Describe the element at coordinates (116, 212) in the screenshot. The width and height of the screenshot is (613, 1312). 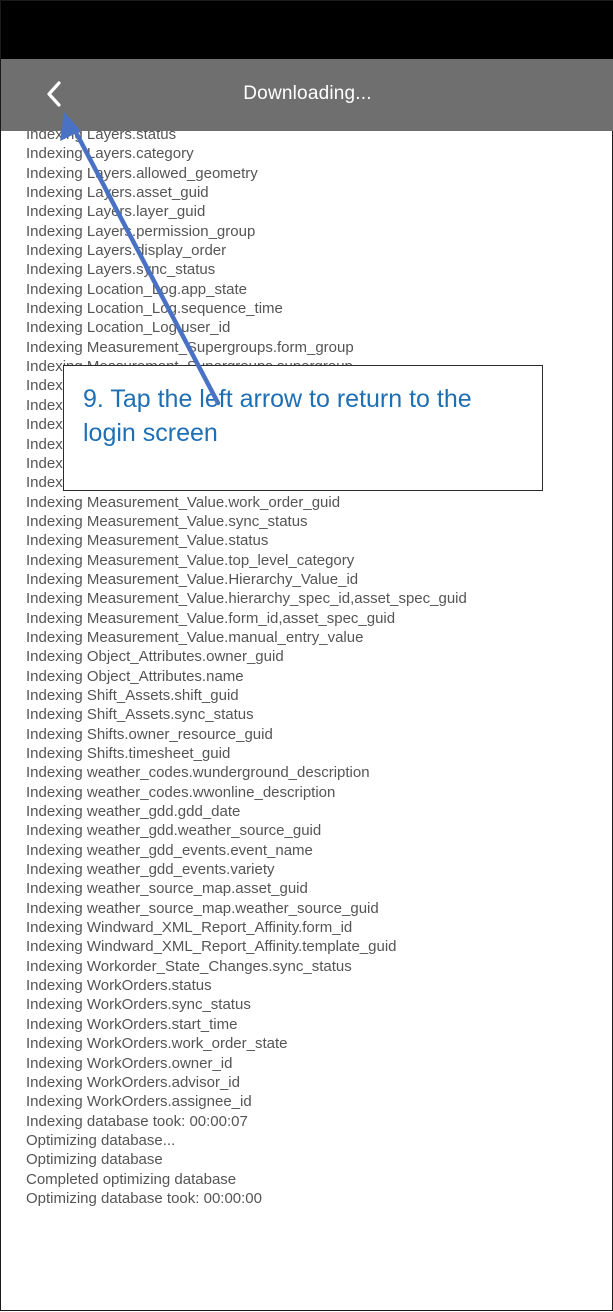
I see `log-line: Indexing Layers.layer_guid` at that location.